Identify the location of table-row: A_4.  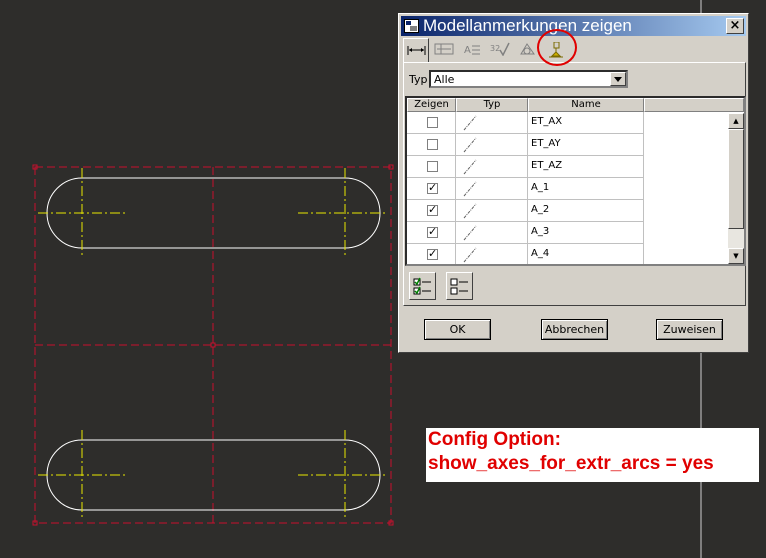
(567, 254).